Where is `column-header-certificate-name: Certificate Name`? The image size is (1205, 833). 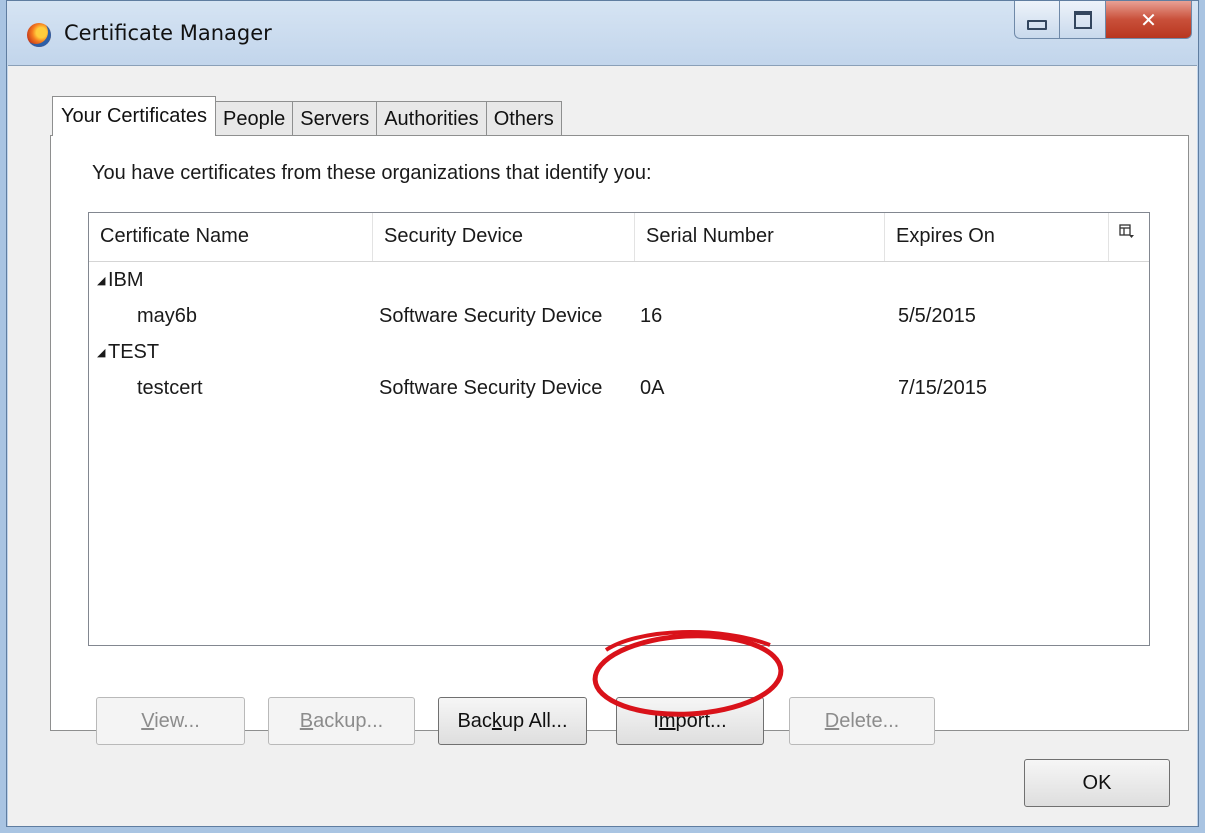
column-header-certificate-name: Certificate Name is located at coordinates (231, 237).